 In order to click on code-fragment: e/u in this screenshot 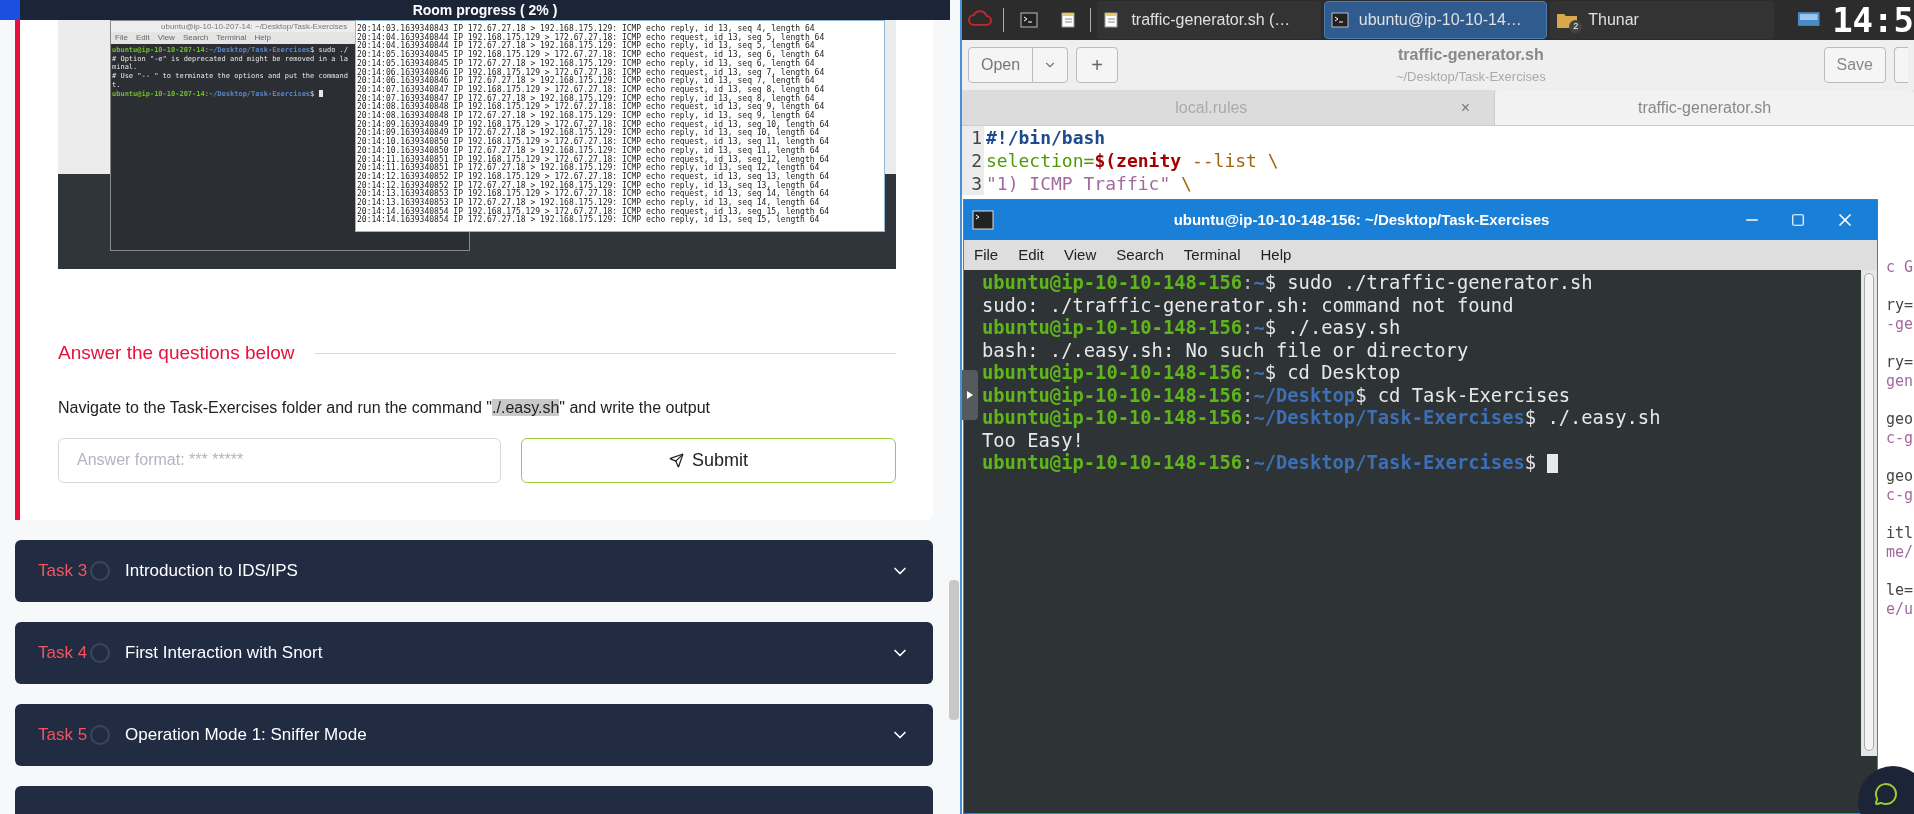, I will do `click(1899, 609)`.